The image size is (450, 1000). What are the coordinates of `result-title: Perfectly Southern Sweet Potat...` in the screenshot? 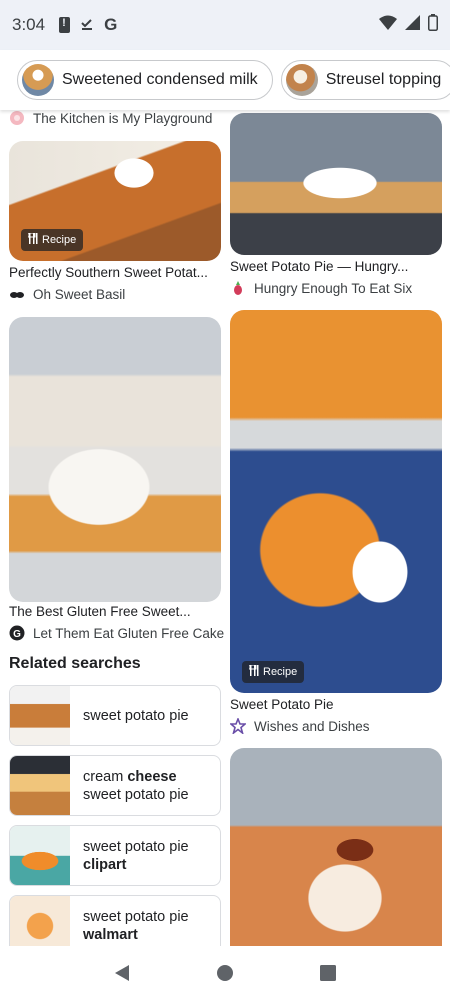 It's located at (115, 272).